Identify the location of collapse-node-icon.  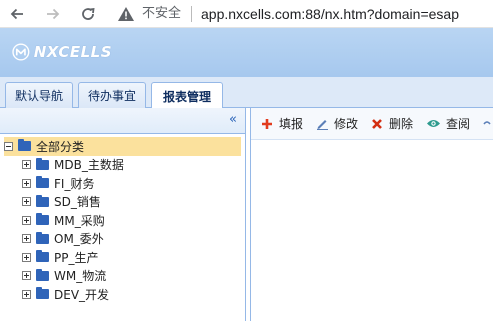
(8, 146).